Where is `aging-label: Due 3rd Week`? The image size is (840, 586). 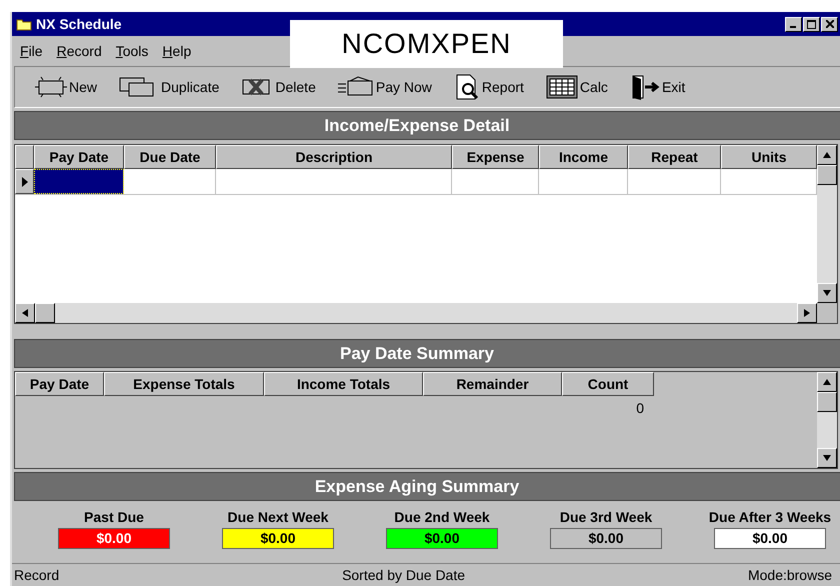 aging-label: Due 3rd Week is located at coordinates (606, 517).